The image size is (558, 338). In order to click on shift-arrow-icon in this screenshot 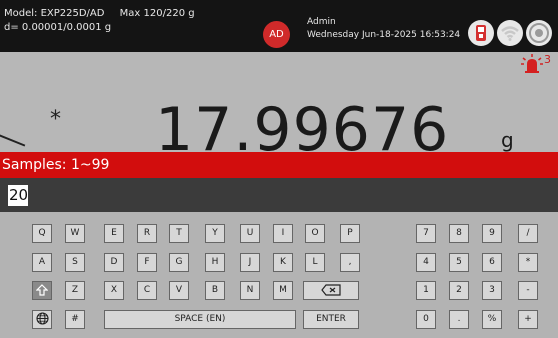, I will do `click(42, 289)`.